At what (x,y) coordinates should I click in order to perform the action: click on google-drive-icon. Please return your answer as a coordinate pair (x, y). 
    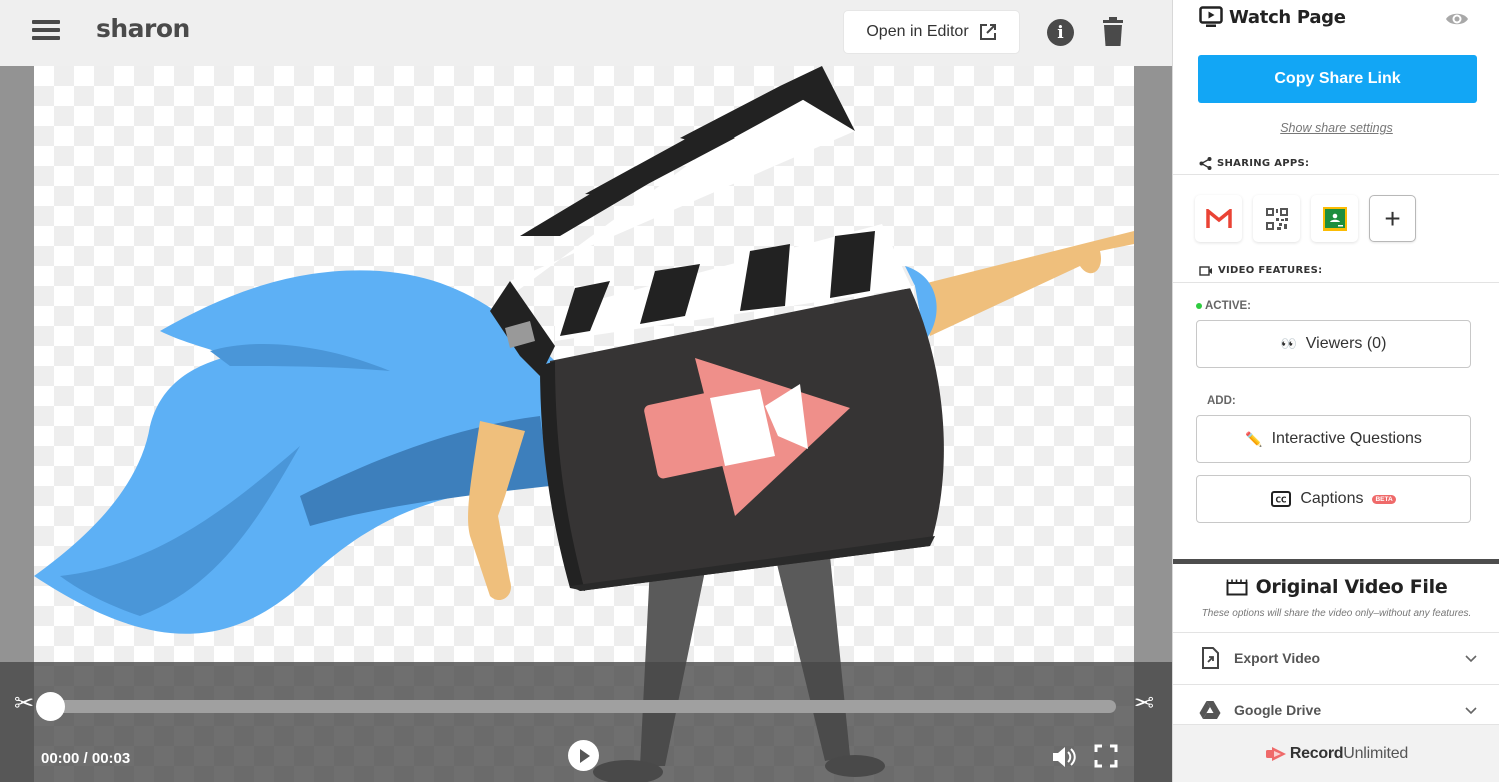
    Looking at the image, I should click on (1210, 709).